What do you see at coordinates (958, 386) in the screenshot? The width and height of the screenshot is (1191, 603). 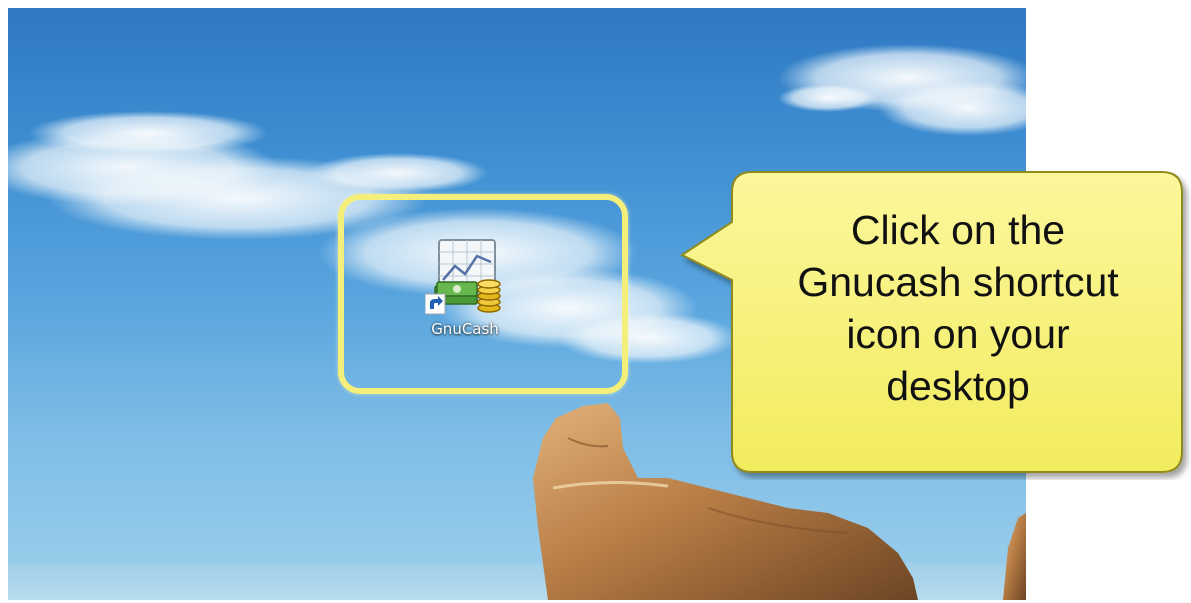 I see `callout-line: desktop` at bounding box center [958, 386].